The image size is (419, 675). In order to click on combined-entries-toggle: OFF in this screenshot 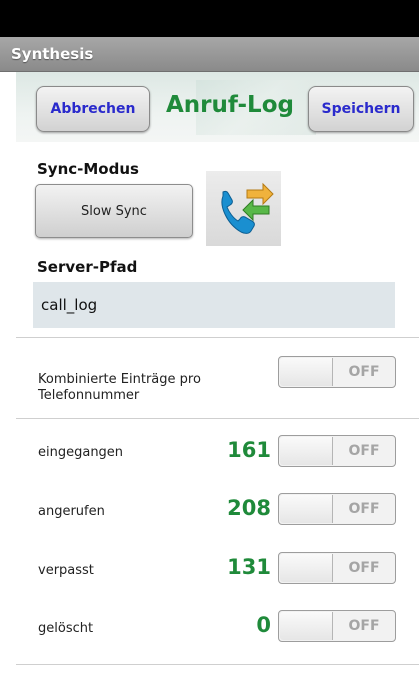, I will do `click(337, 372)`.